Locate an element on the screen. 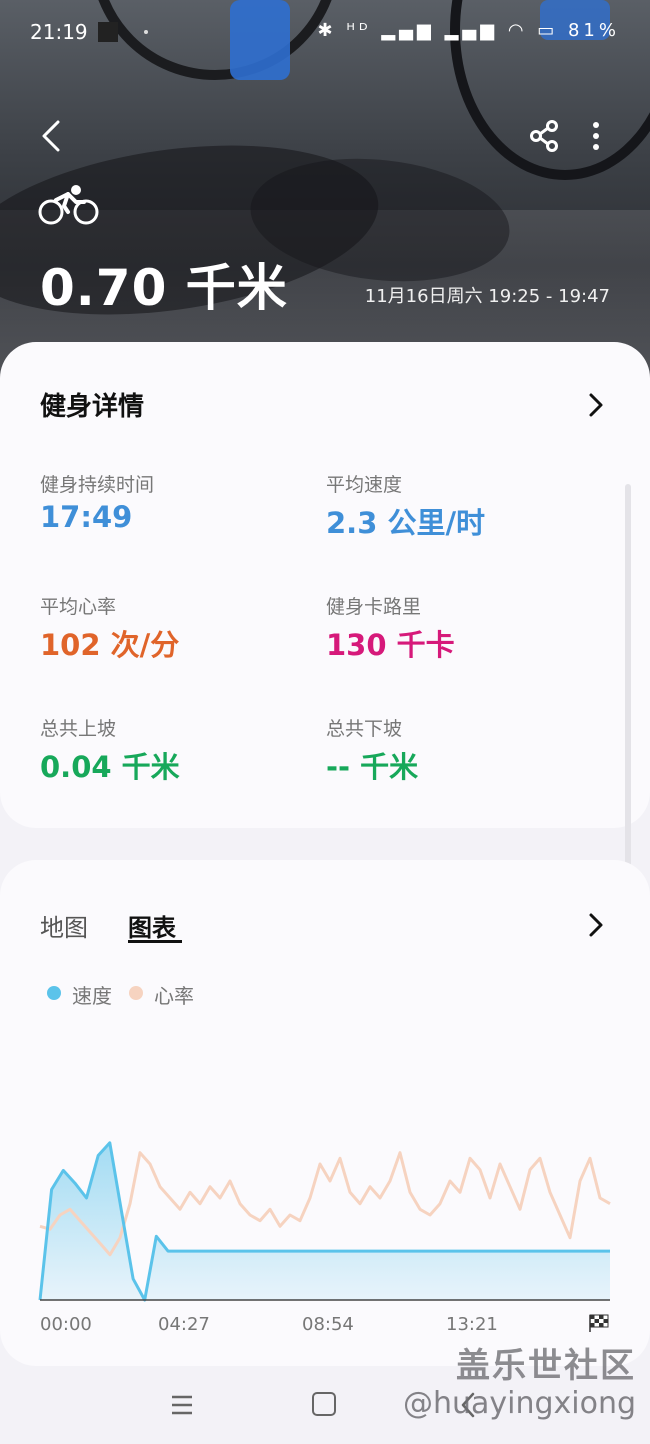 This screenshot has width=650, height=1444. total-ascent-value: 0.04 千米 is located at coordinates (110, 767).